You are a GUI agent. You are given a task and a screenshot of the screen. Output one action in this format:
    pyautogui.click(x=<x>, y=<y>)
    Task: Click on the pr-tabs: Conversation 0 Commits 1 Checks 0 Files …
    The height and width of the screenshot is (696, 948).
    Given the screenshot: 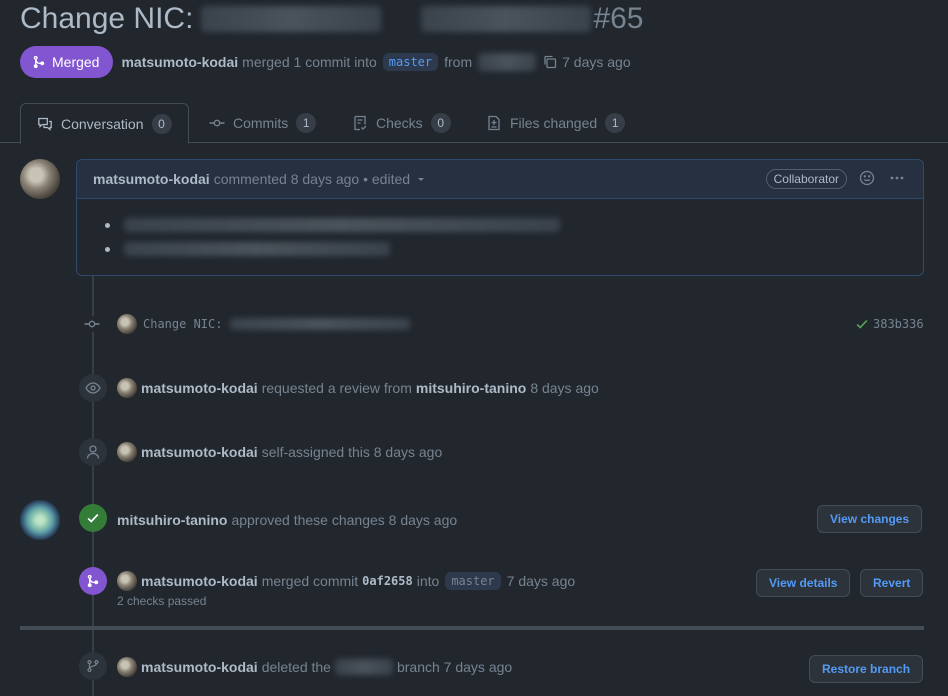 What is the action you would take?
    pyautogui.click(x=474, y=123)
    